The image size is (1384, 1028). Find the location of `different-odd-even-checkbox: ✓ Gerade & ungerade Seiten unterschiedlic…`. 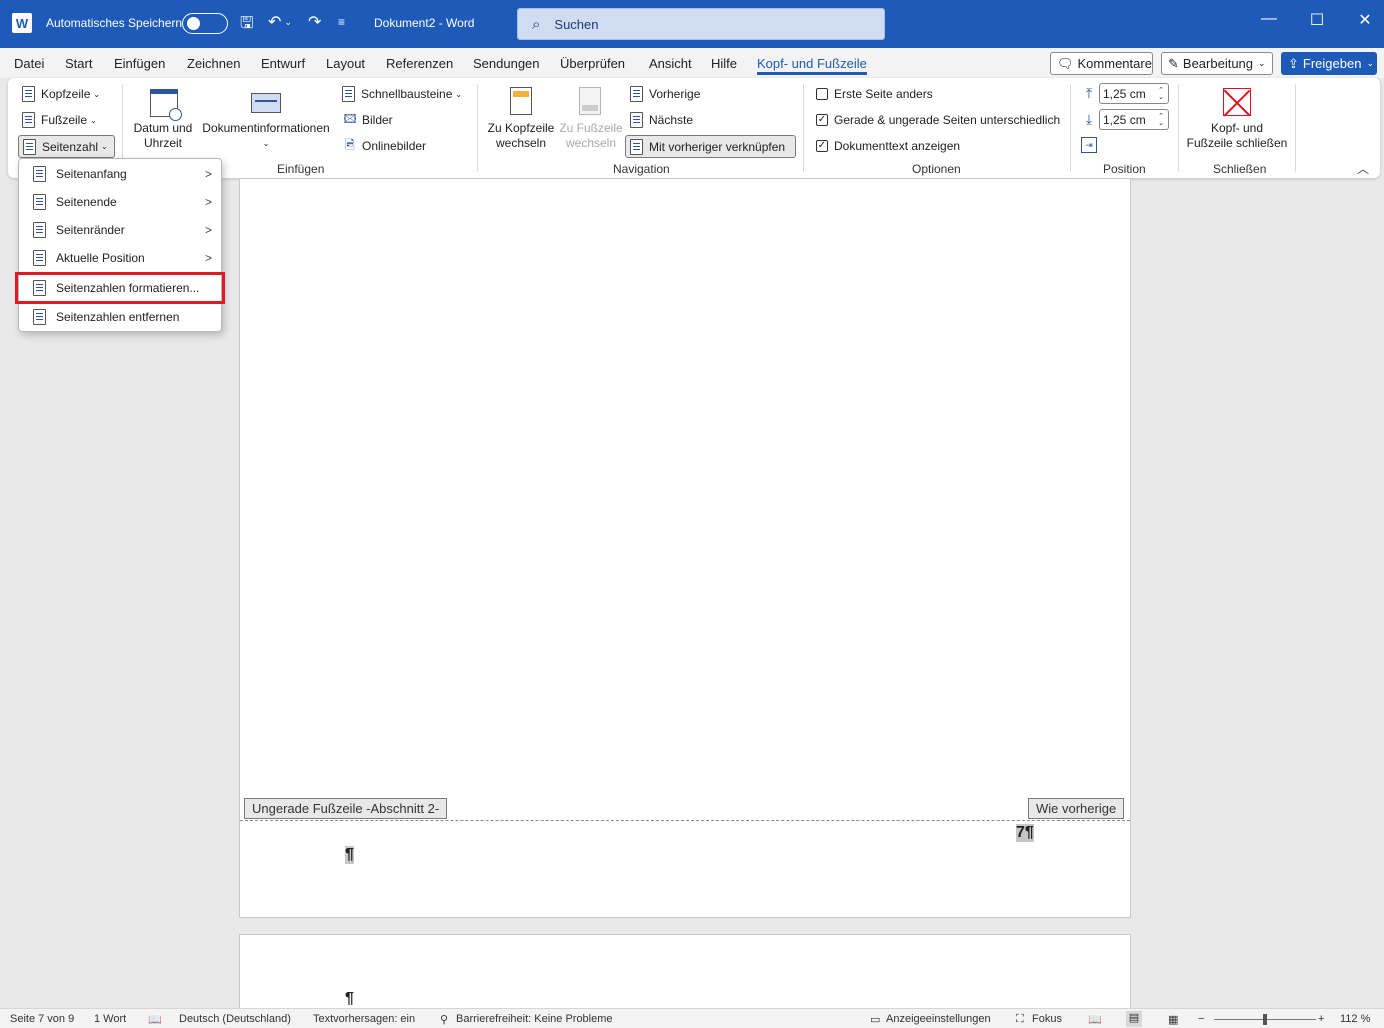

different-odd-even-checkbox: ✓ Gerade & ungerade Seiten unterschiedlic… is located at coordinates (938, 120).